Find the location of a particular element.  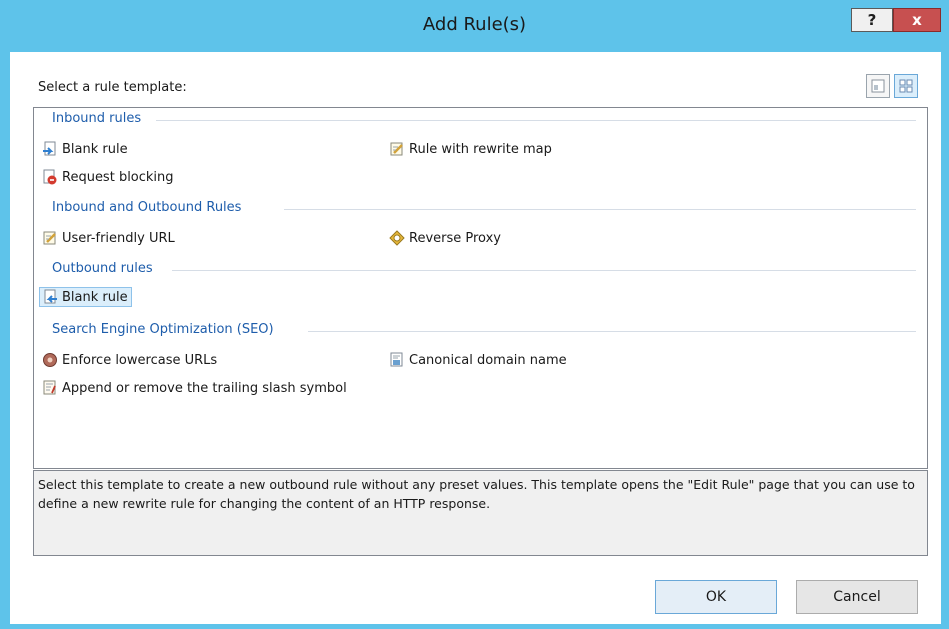

group-header-outbound: Outbound rules is located at coordinates (102, 268).